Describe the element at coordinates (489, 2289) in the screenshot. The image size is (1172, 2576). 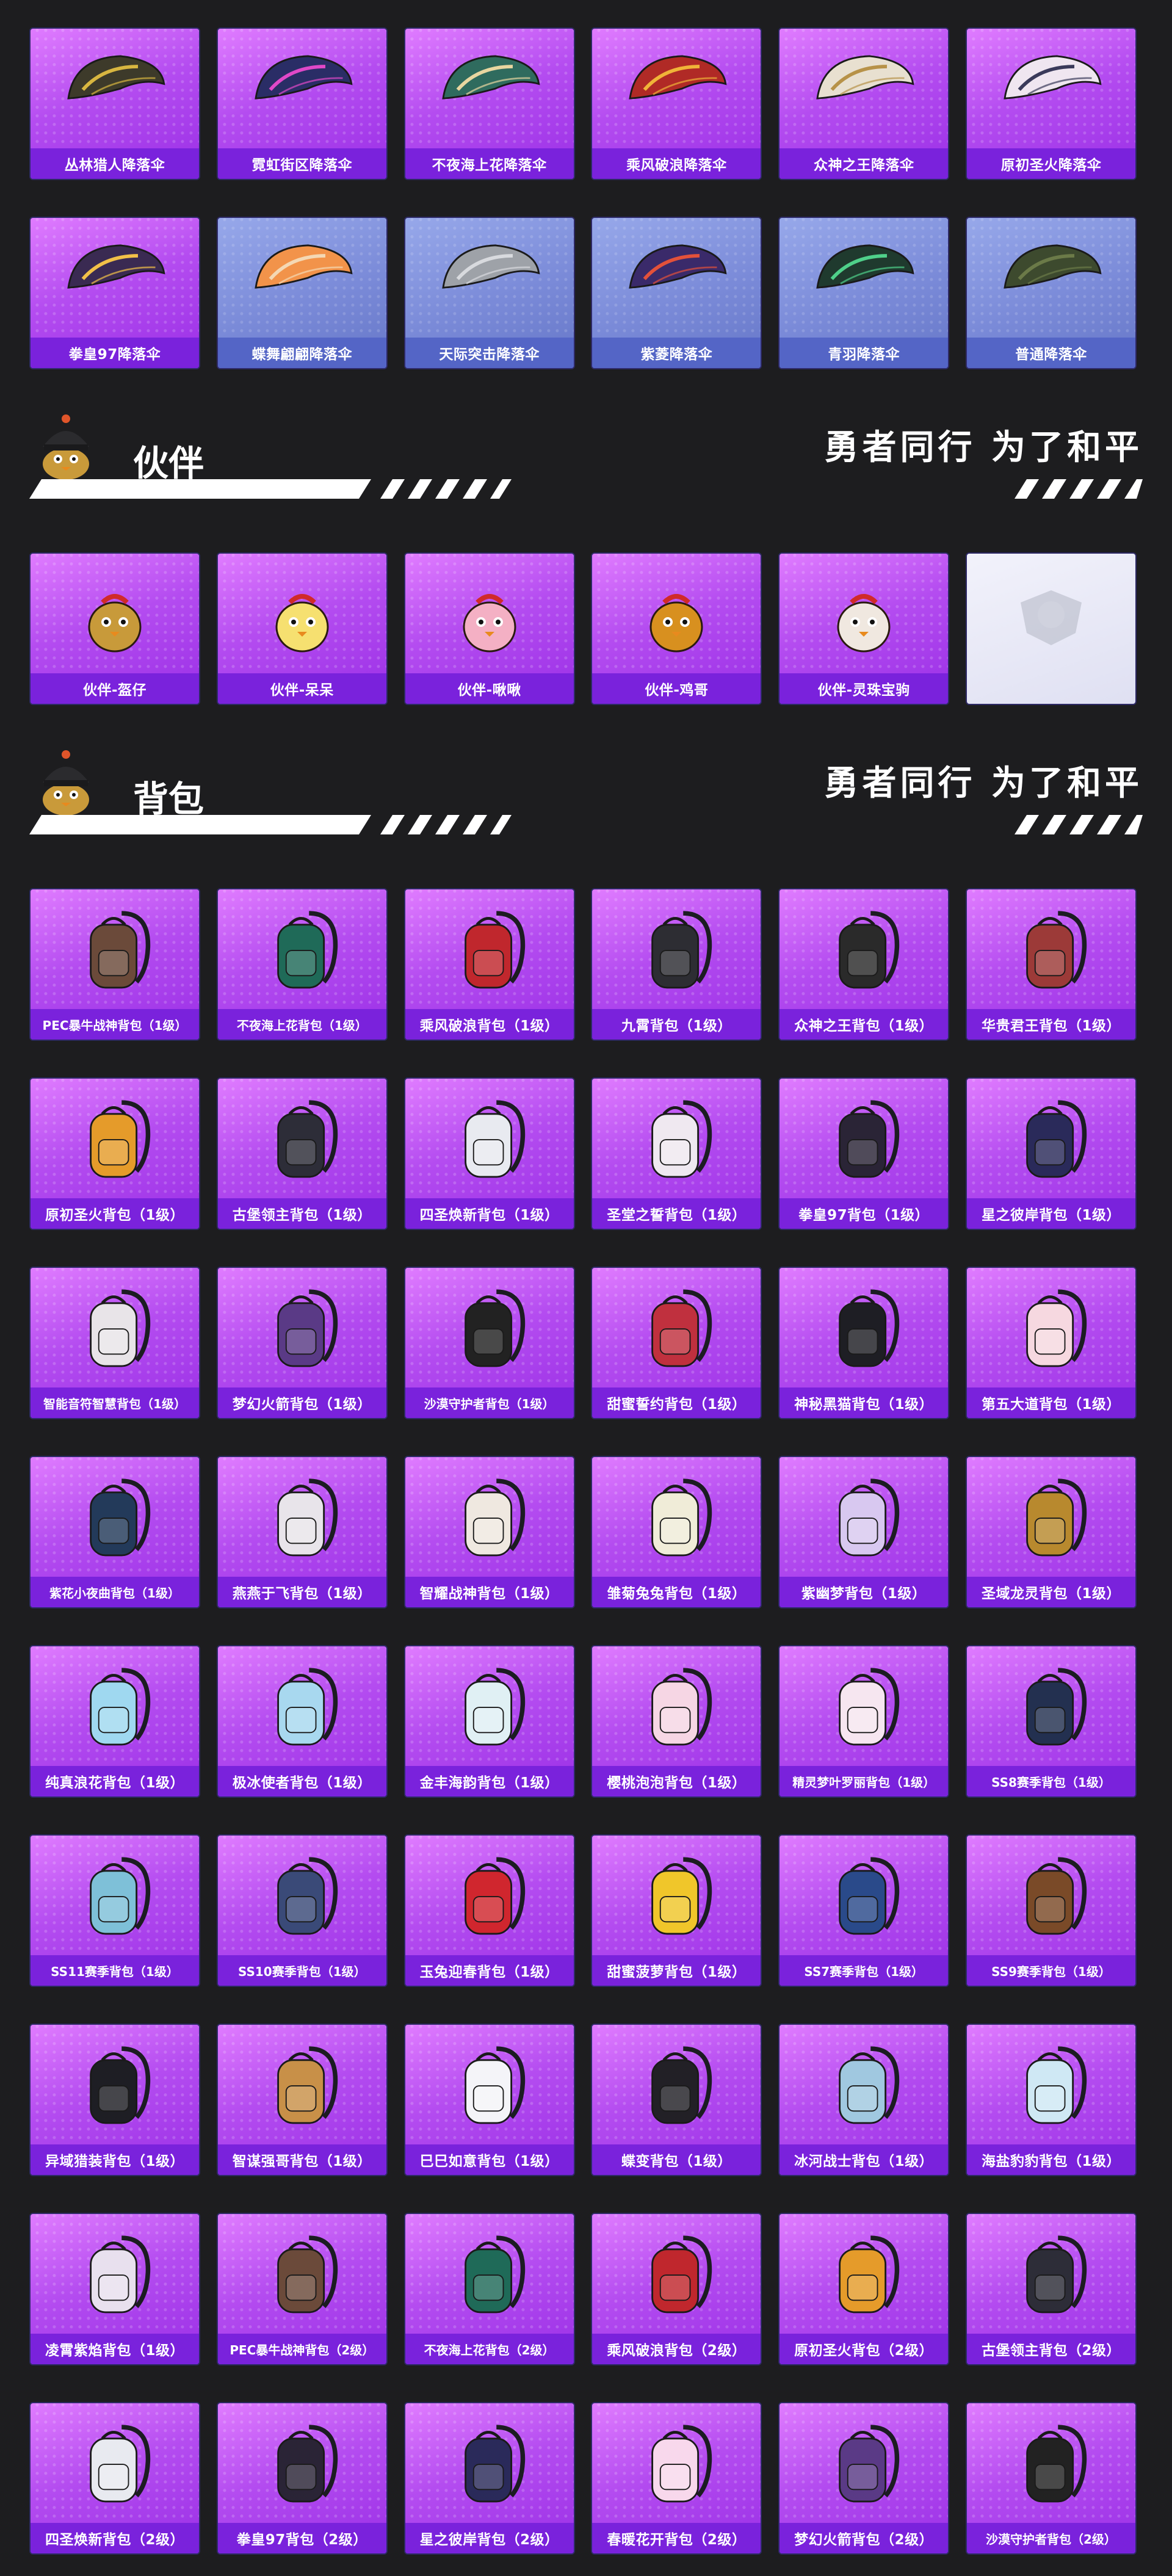
I see `backpack-card: 不夜海上花背包（2级）` at that location.